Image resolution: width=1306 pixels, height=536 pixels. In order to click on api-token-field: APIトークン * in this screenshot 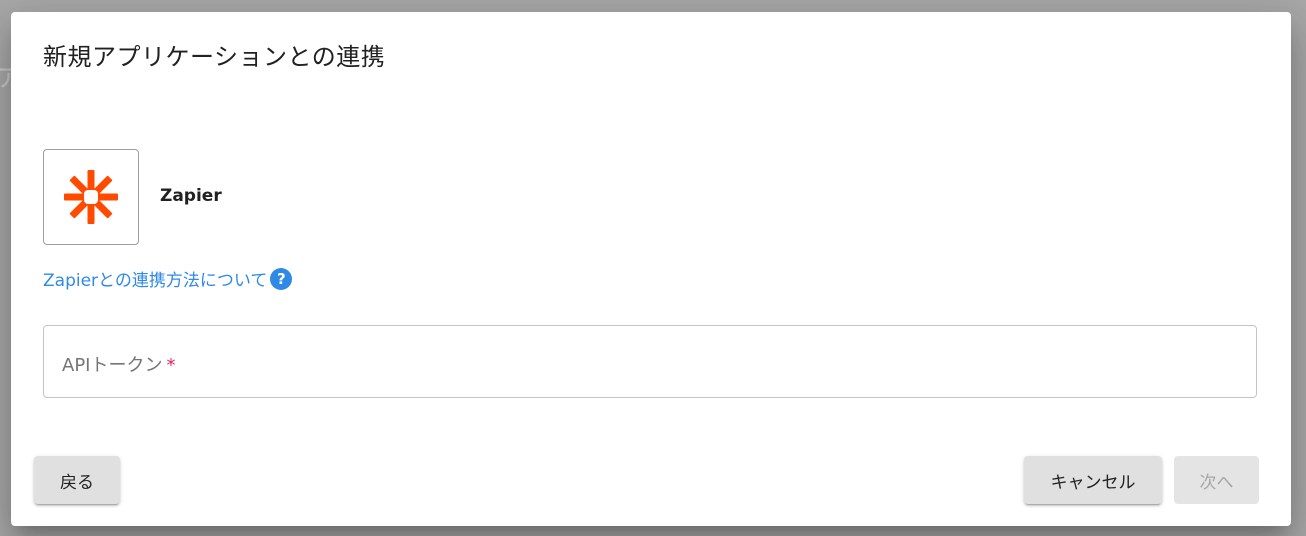, I will do `click(650, 361)`.